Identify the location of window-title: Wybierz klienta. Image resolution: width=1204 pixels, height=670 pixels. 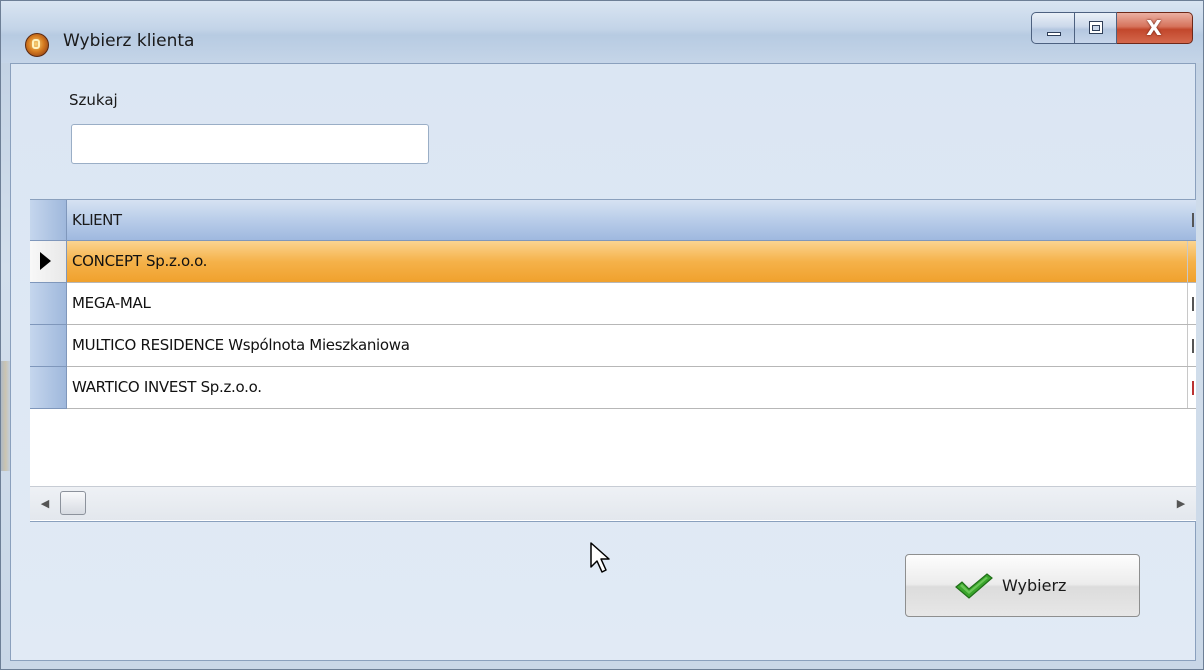
(129, 41).